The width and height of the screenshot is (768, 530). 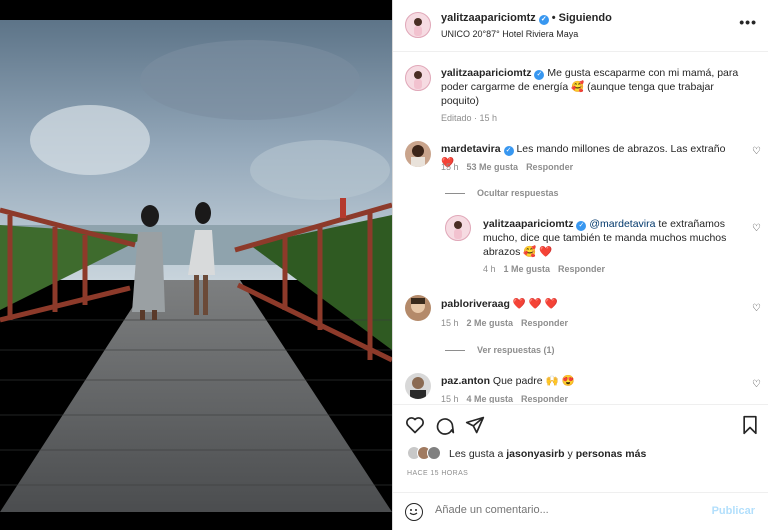 I want to click on more-icon: •••, so click(x=748, y=22).